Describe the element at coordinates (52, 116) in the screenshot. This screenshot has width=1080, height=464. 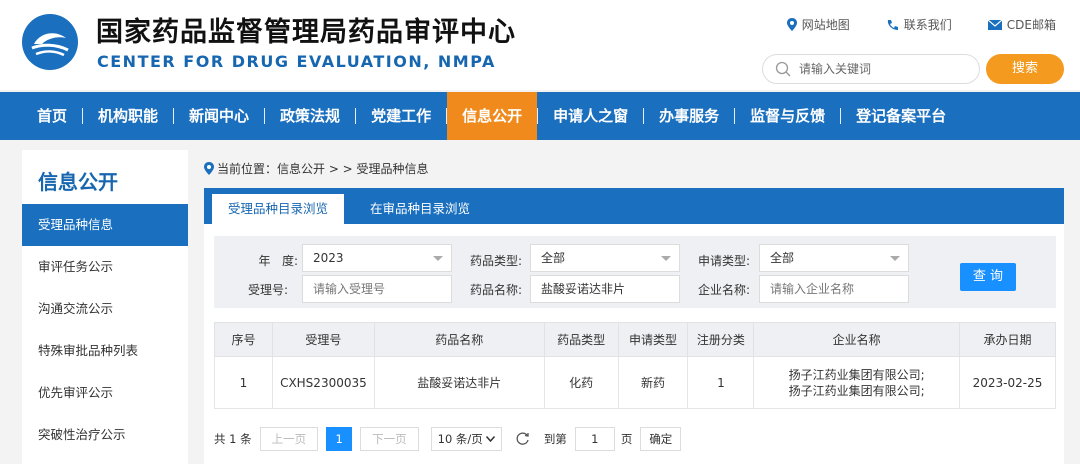
I see `nav-item-home: 首页` at that location.